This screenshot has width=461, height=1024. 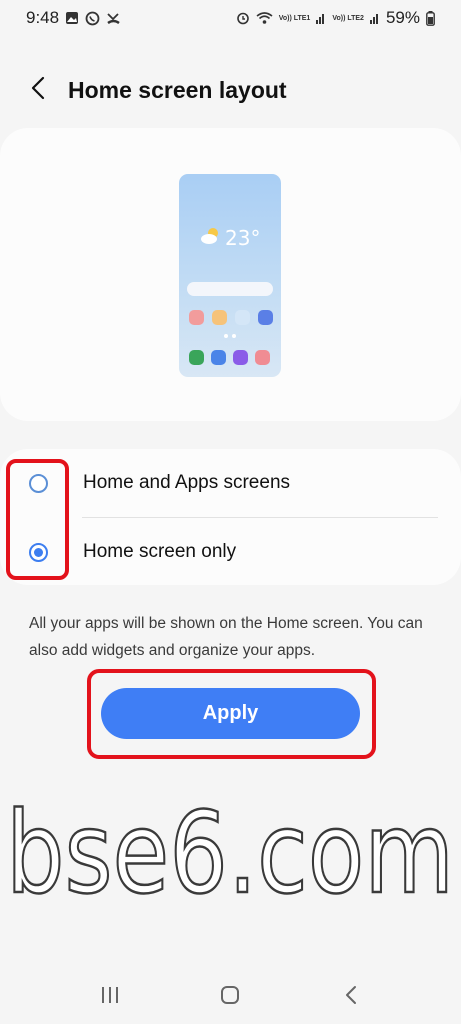 I want to click on option-home-and-apps: Home and Apps screens, so click(x=230, y=483).